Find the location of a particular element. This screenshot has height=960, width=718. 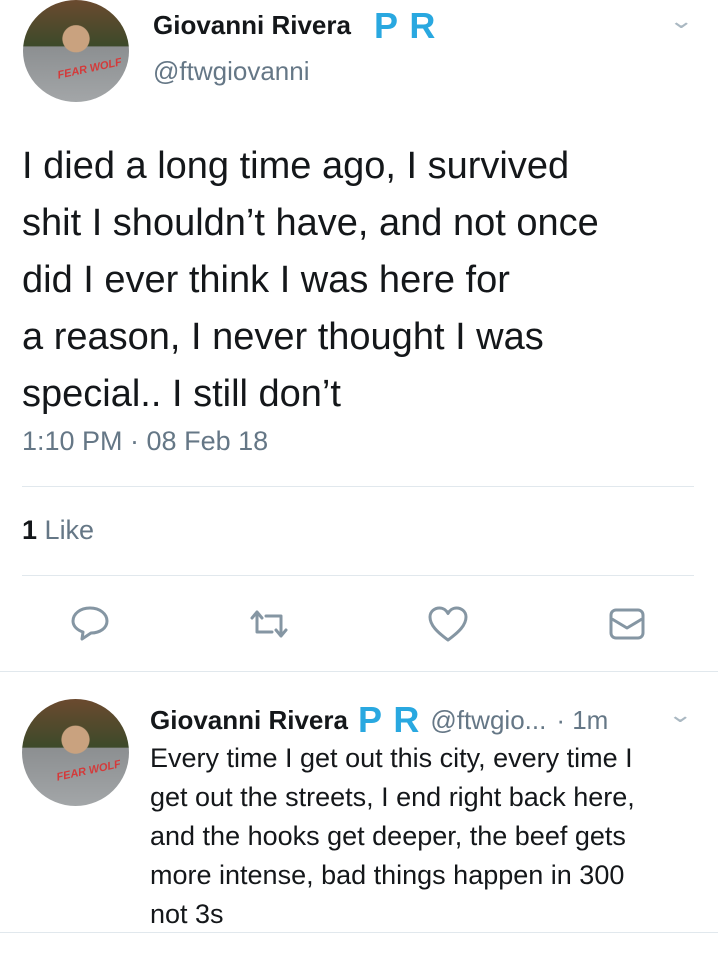

tweet-text-line: and the hooks get deeper, the beef gets is located at coordinates (388, 836).